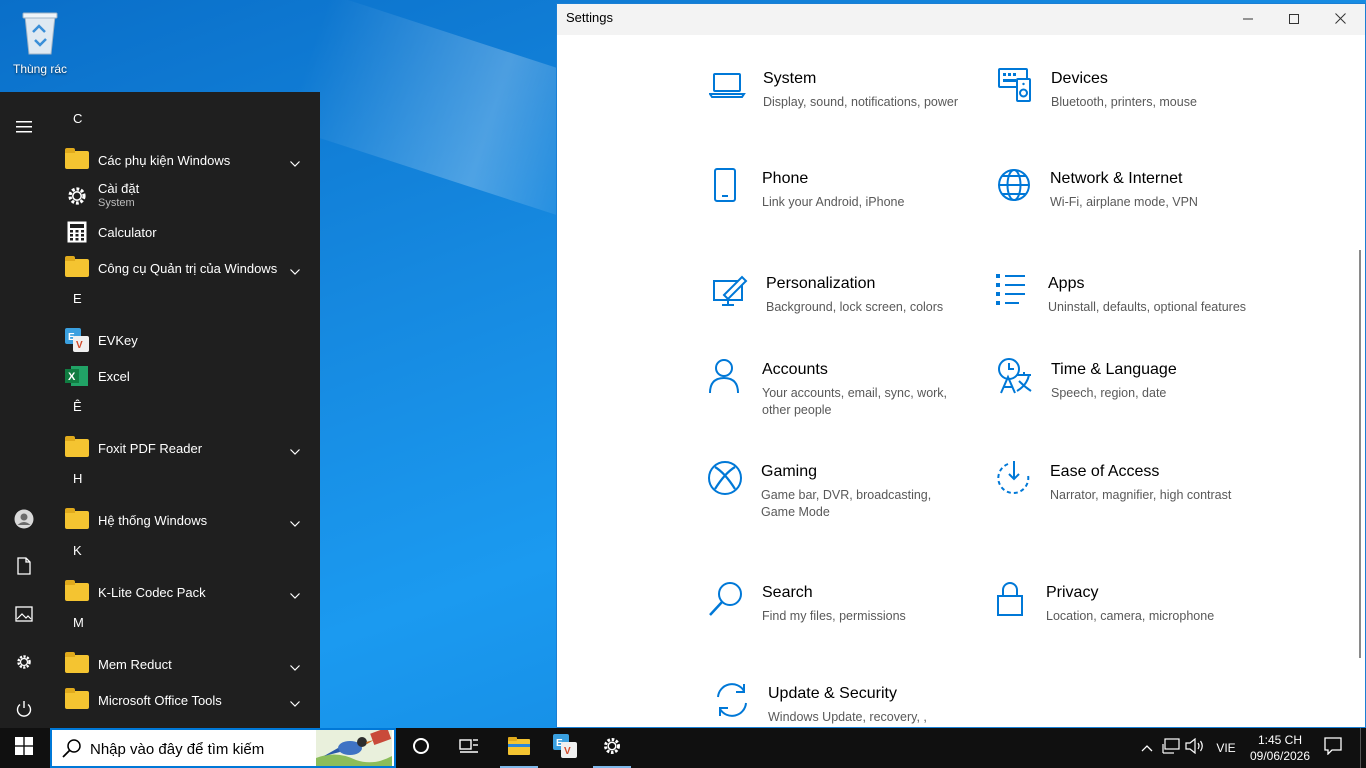 This screenshot has height=768, width=1366. I want to click on taskbar-search-box, so click(223, 747).